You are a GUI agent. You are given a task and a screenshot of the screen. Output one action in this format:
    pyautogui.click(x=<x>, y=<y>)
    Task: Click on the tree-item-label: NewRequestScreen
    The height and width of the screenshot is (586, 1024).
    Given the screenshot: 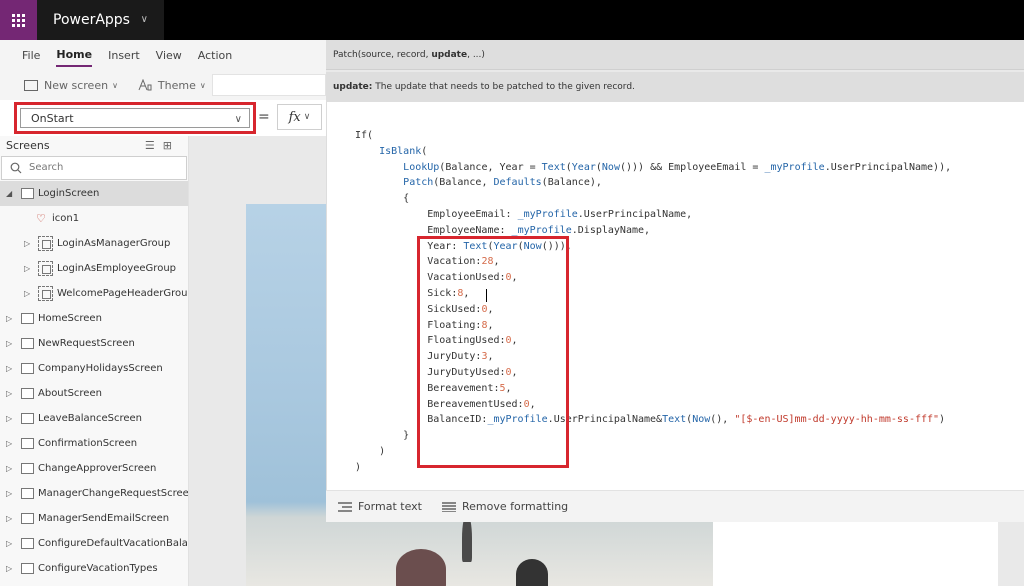 What is the action you would take?
    pyautogui.click(x=86, y=343)
    